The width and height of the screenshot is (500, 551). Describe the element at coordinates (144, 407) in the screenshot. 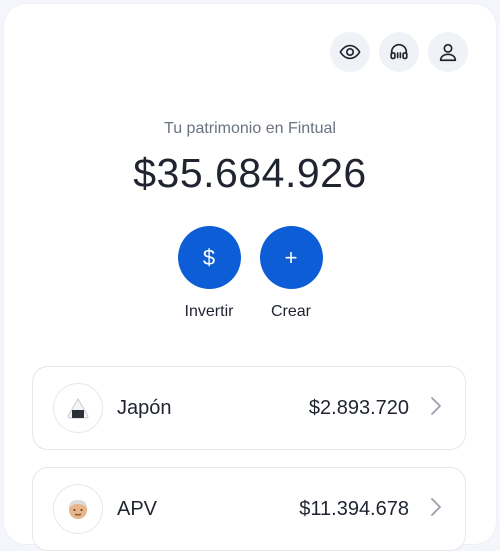

I see `goal-name: Japón` at that location.